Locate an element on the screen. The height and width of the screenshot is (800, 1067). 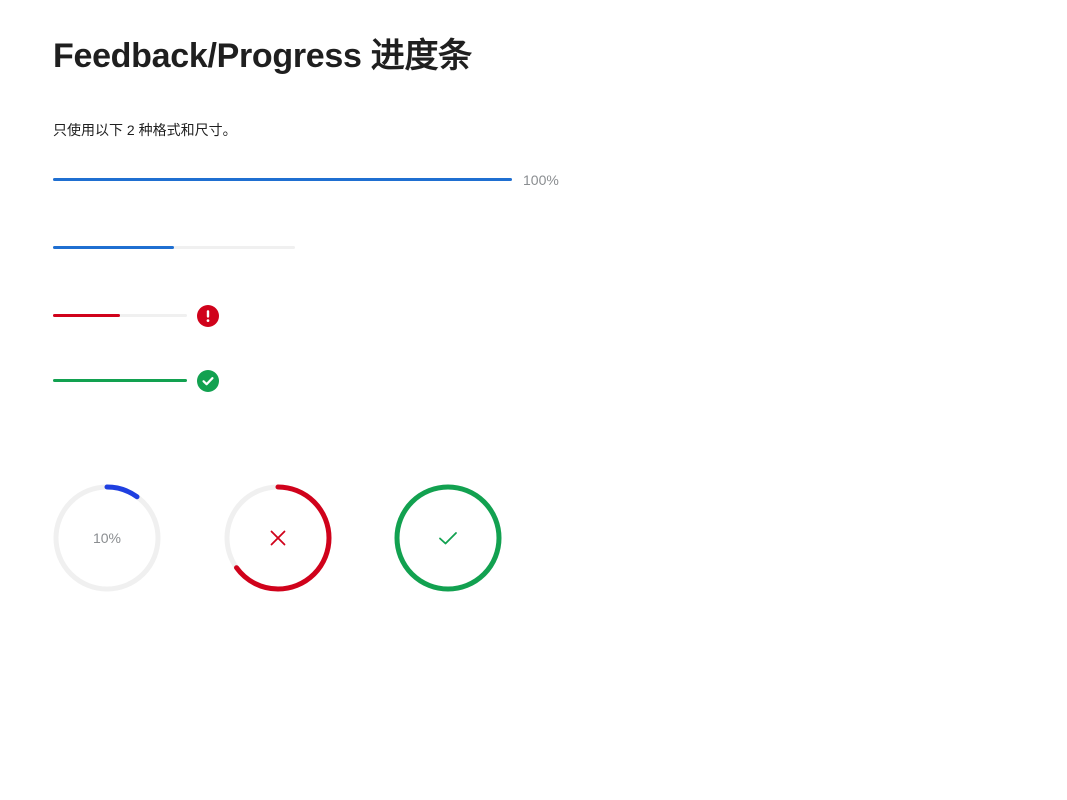
progress-value-label: 100% is located at coordinates (541, 180).